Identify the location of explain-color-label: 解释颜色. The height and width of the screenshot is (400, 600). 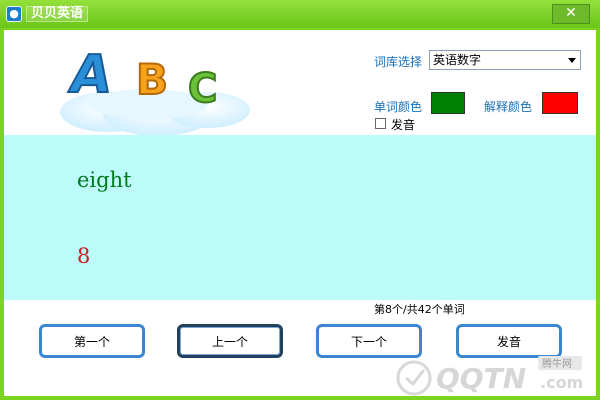
(508, 107).